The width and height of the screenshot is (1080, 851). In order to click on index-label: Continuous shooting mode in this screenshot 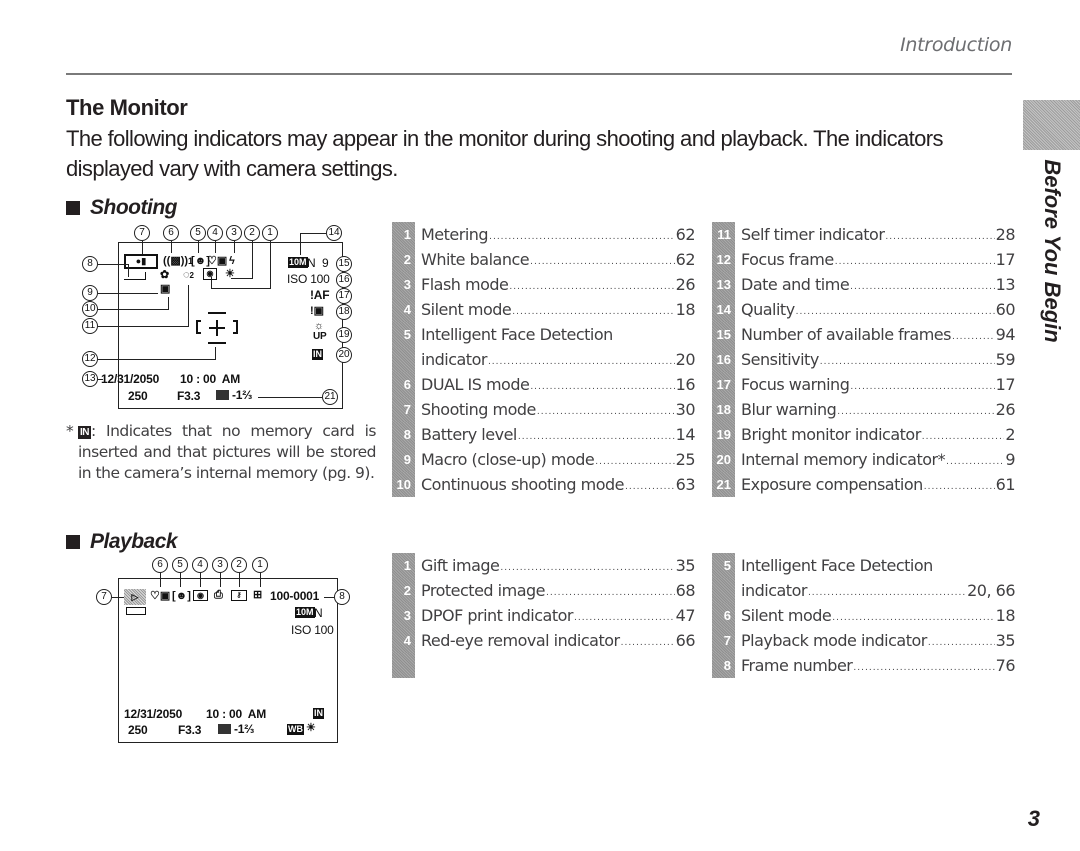, I will do `click(522, 484)`.